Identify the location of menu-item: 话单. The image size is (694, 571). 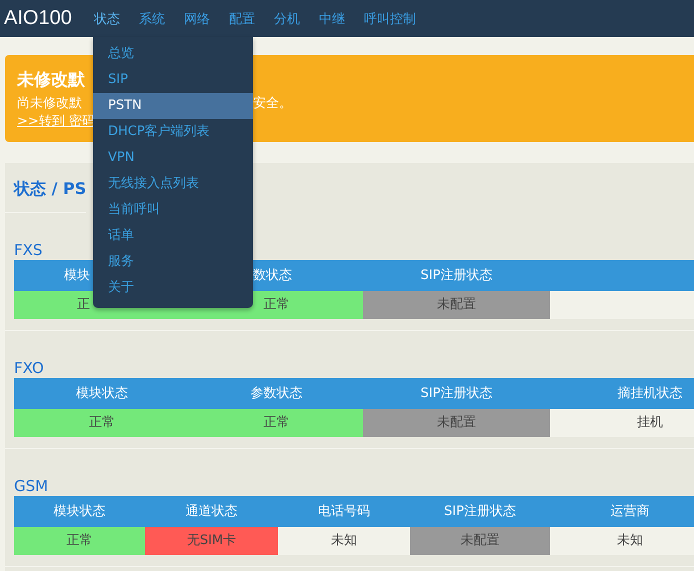
(173, 236).